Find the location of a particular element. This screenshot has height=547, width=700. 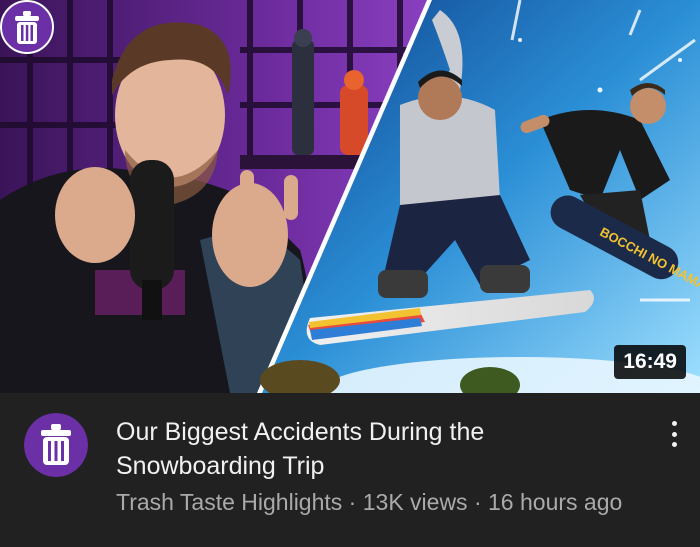

duration-badge: 16:49 is located at coordinates (650, 362).